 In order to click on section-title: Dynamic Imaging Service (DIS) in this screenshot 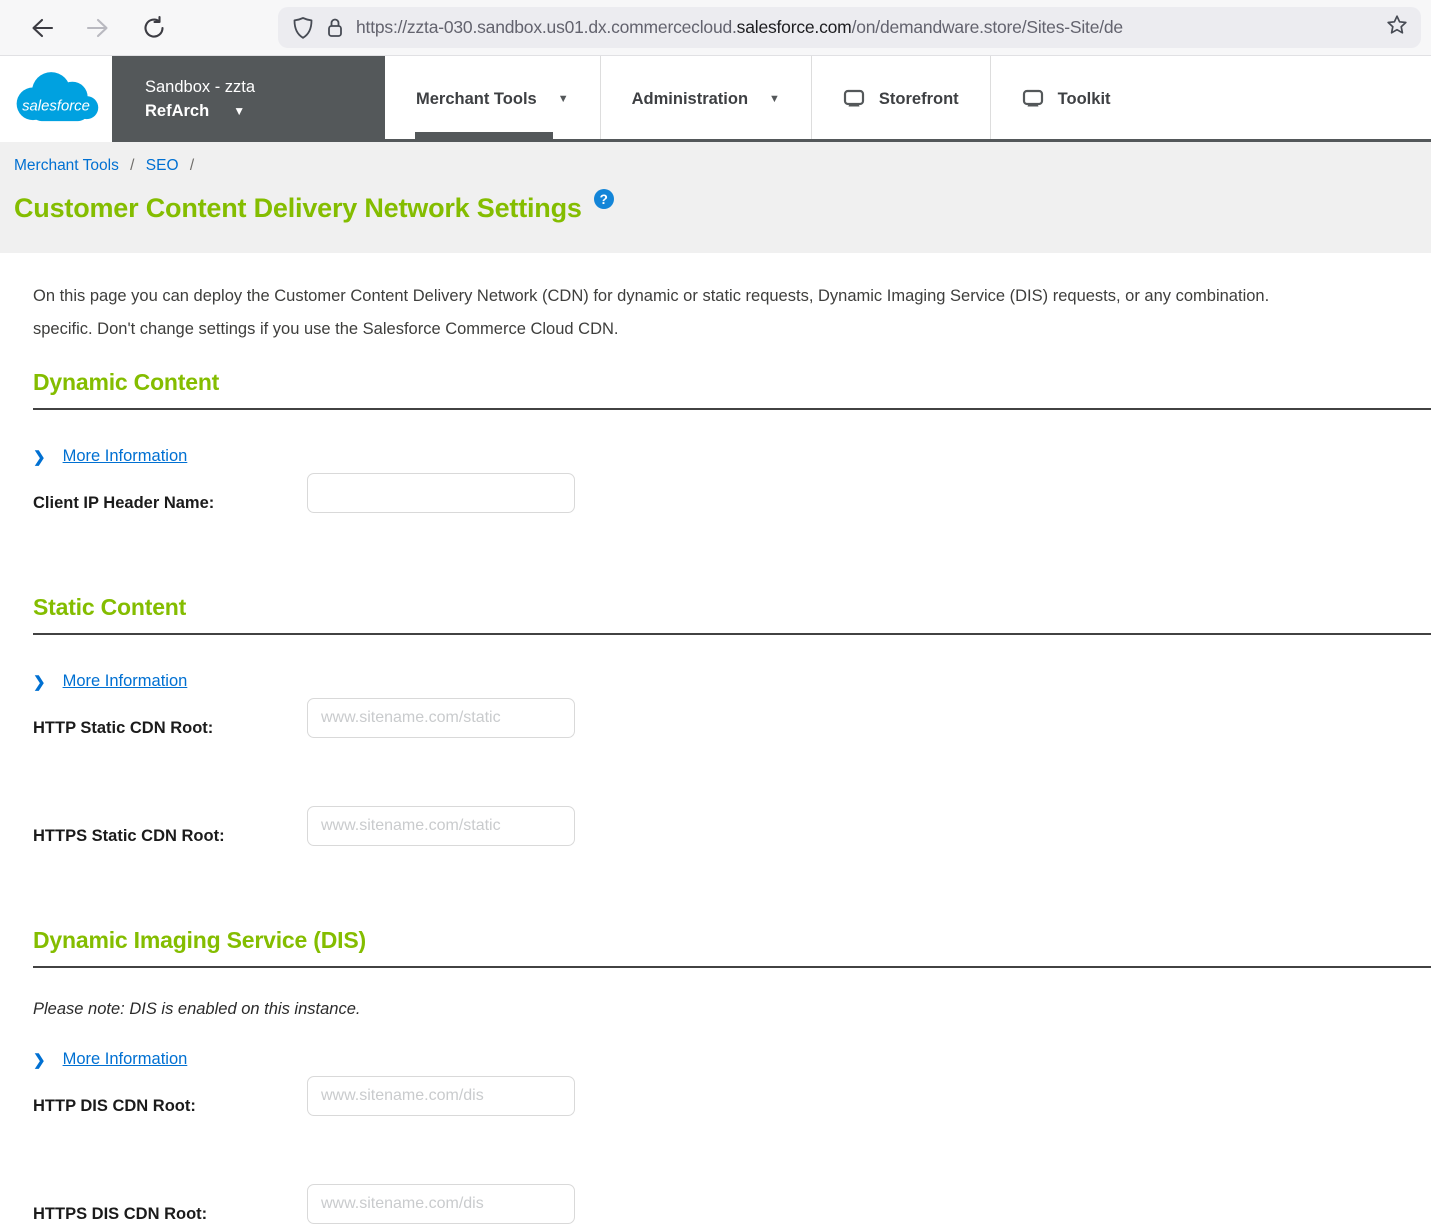, I will do `click(199, 940)`.